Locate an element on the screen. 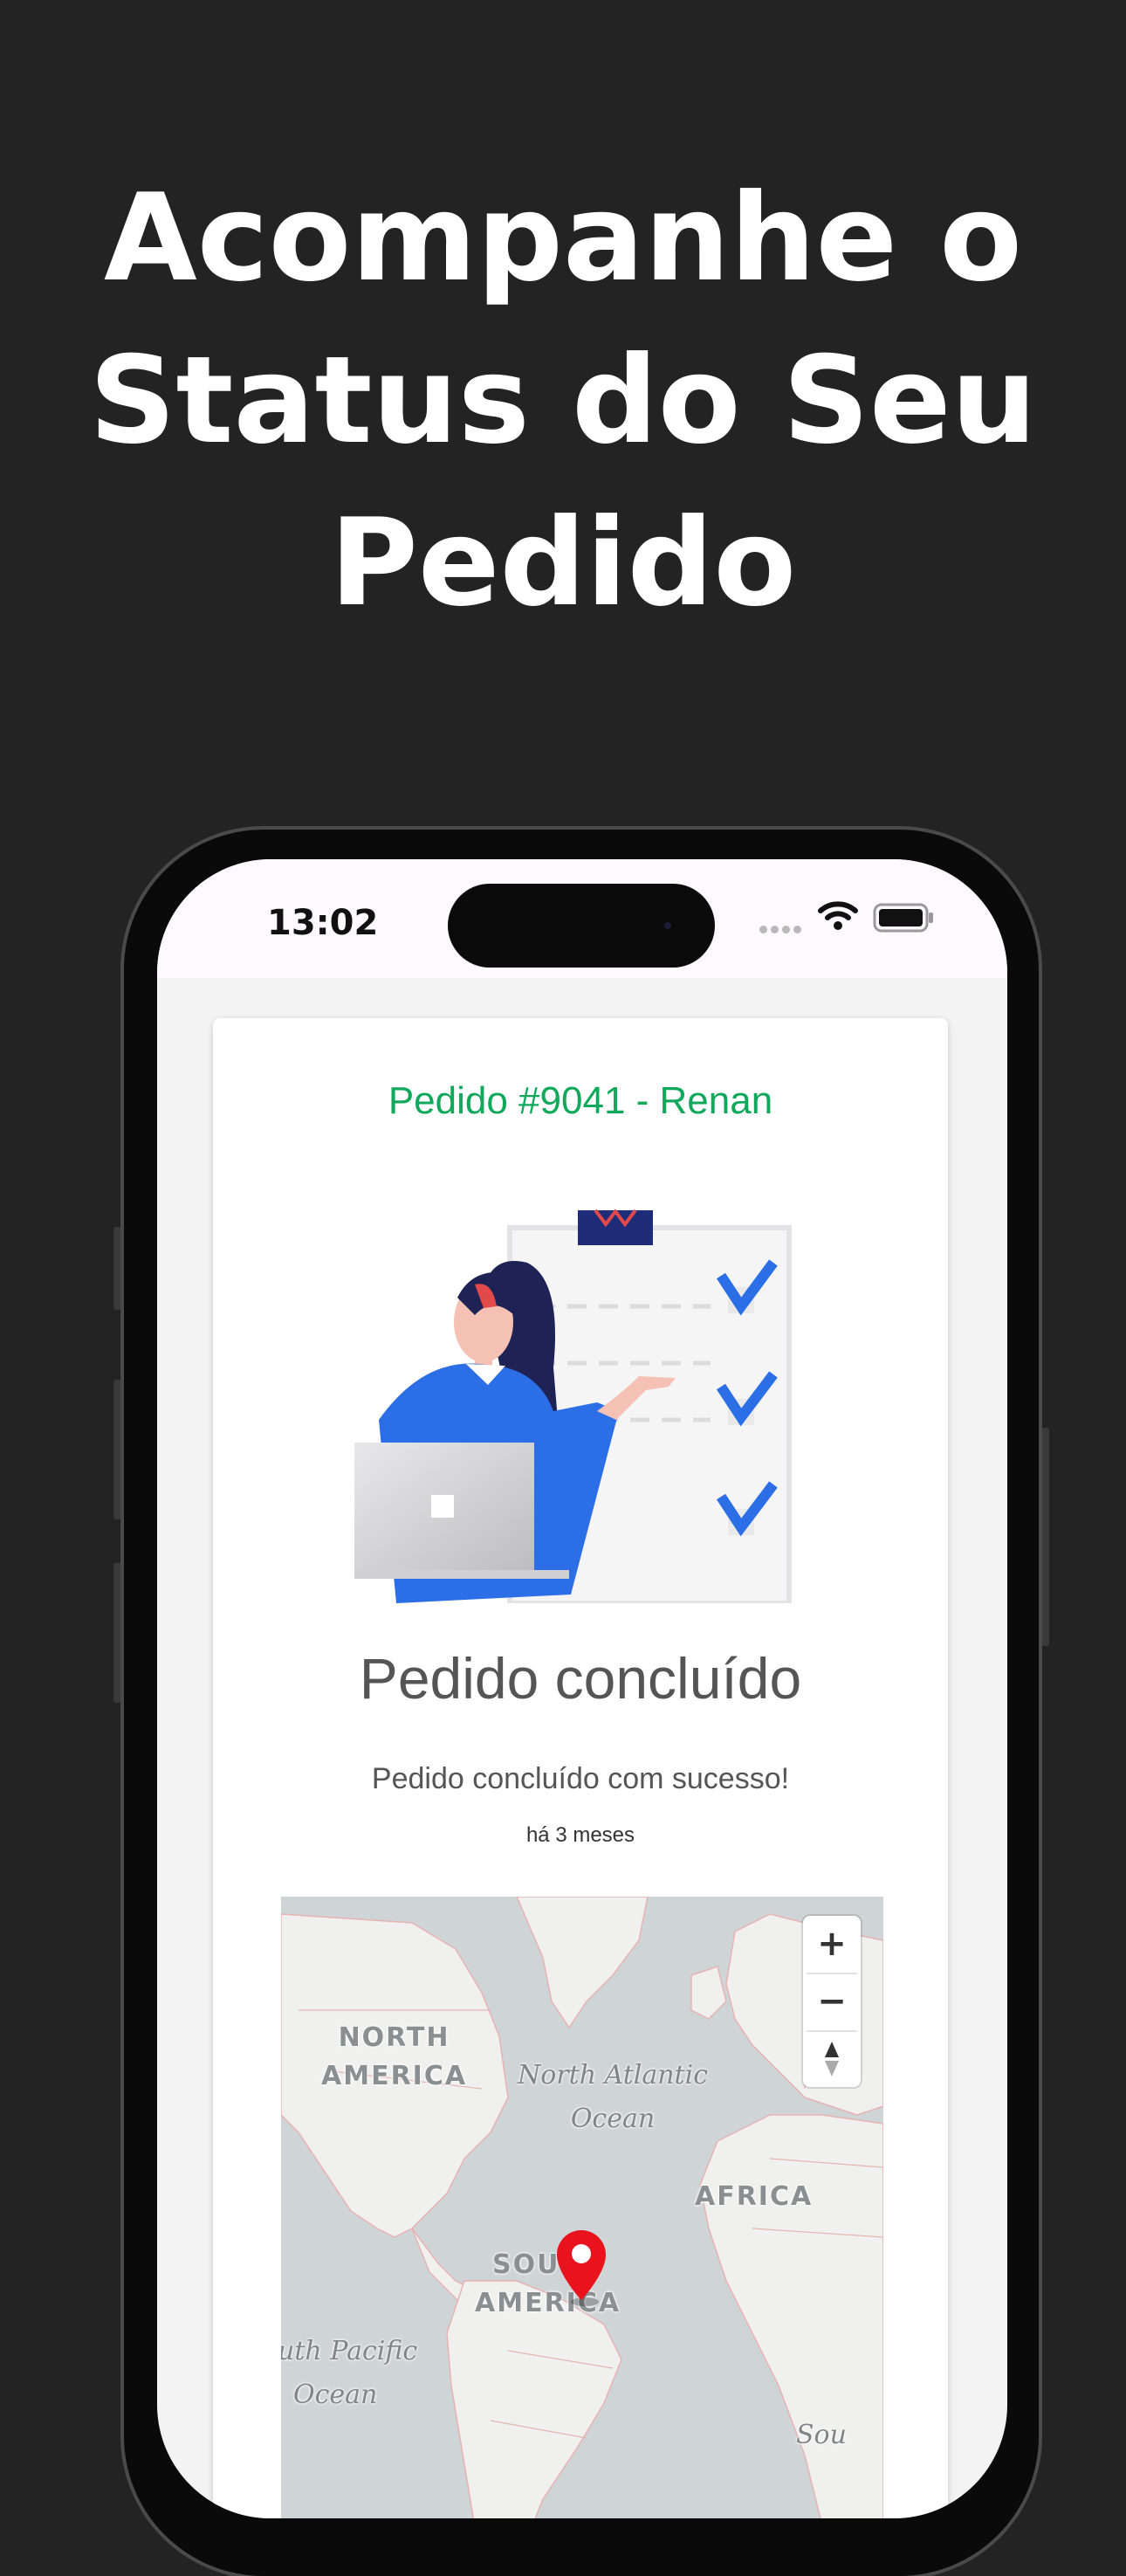 The image size is (1126, 2576). label-africa: AFRICA is located at coordinates (754, 2196).